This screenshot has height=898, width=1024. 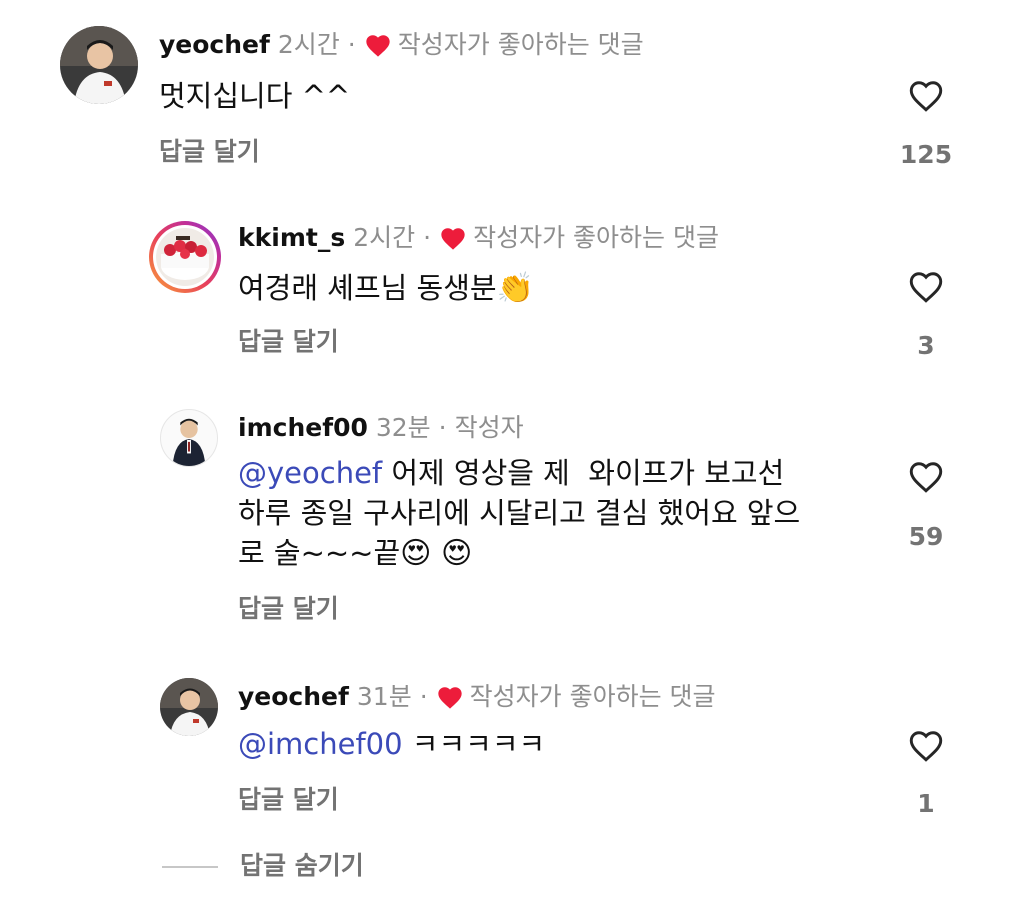 What do you see at coordinates (515, 288) in the screenshot?
I see `clapping-emoji: 👏` at bounding box center [515, 288].